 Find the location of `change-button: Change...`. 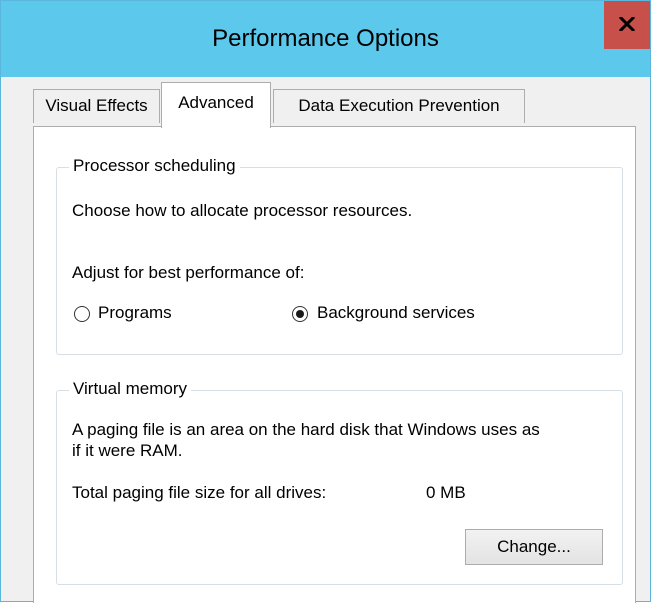

change-button: Change... is located at coordinates (534, 547).